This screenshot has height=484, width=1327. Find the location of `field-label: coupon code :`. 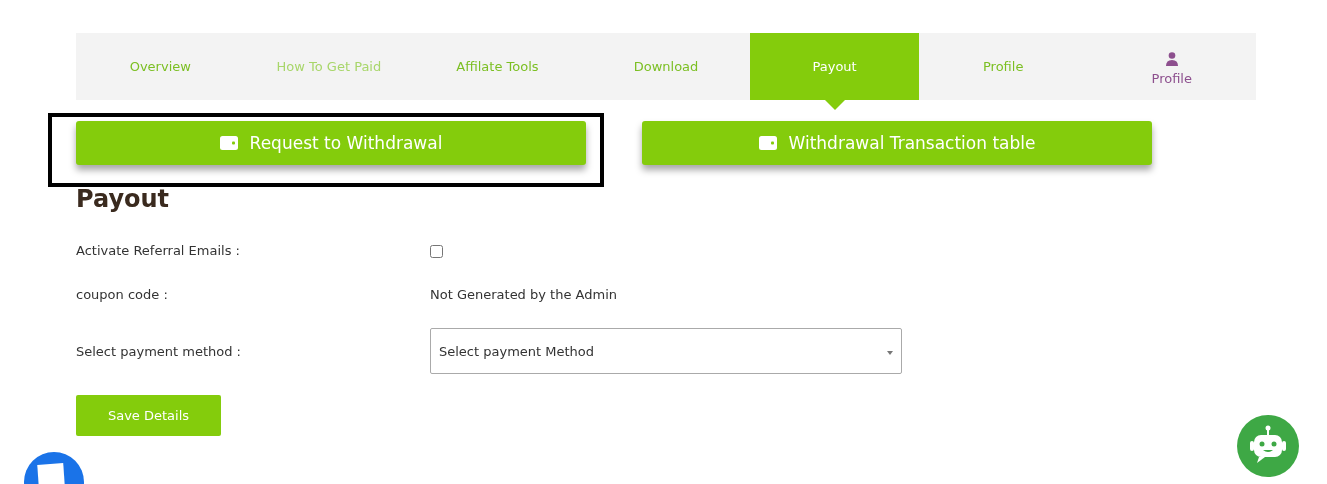

field-label: coupon code : is located at coordinates (122, 294).